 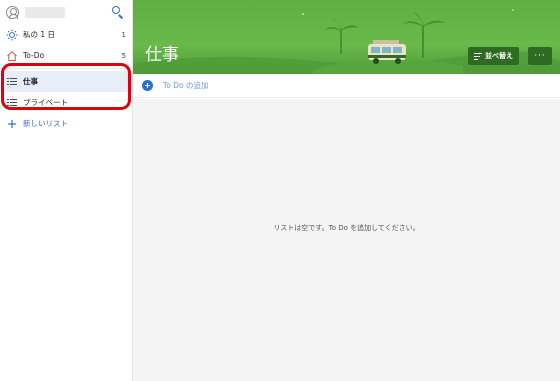 What do you see at coordinates (346, 37) in the screenshot?
I see `list-banner: 仕事 並べ替え ···` at bounding box center [346, 37].